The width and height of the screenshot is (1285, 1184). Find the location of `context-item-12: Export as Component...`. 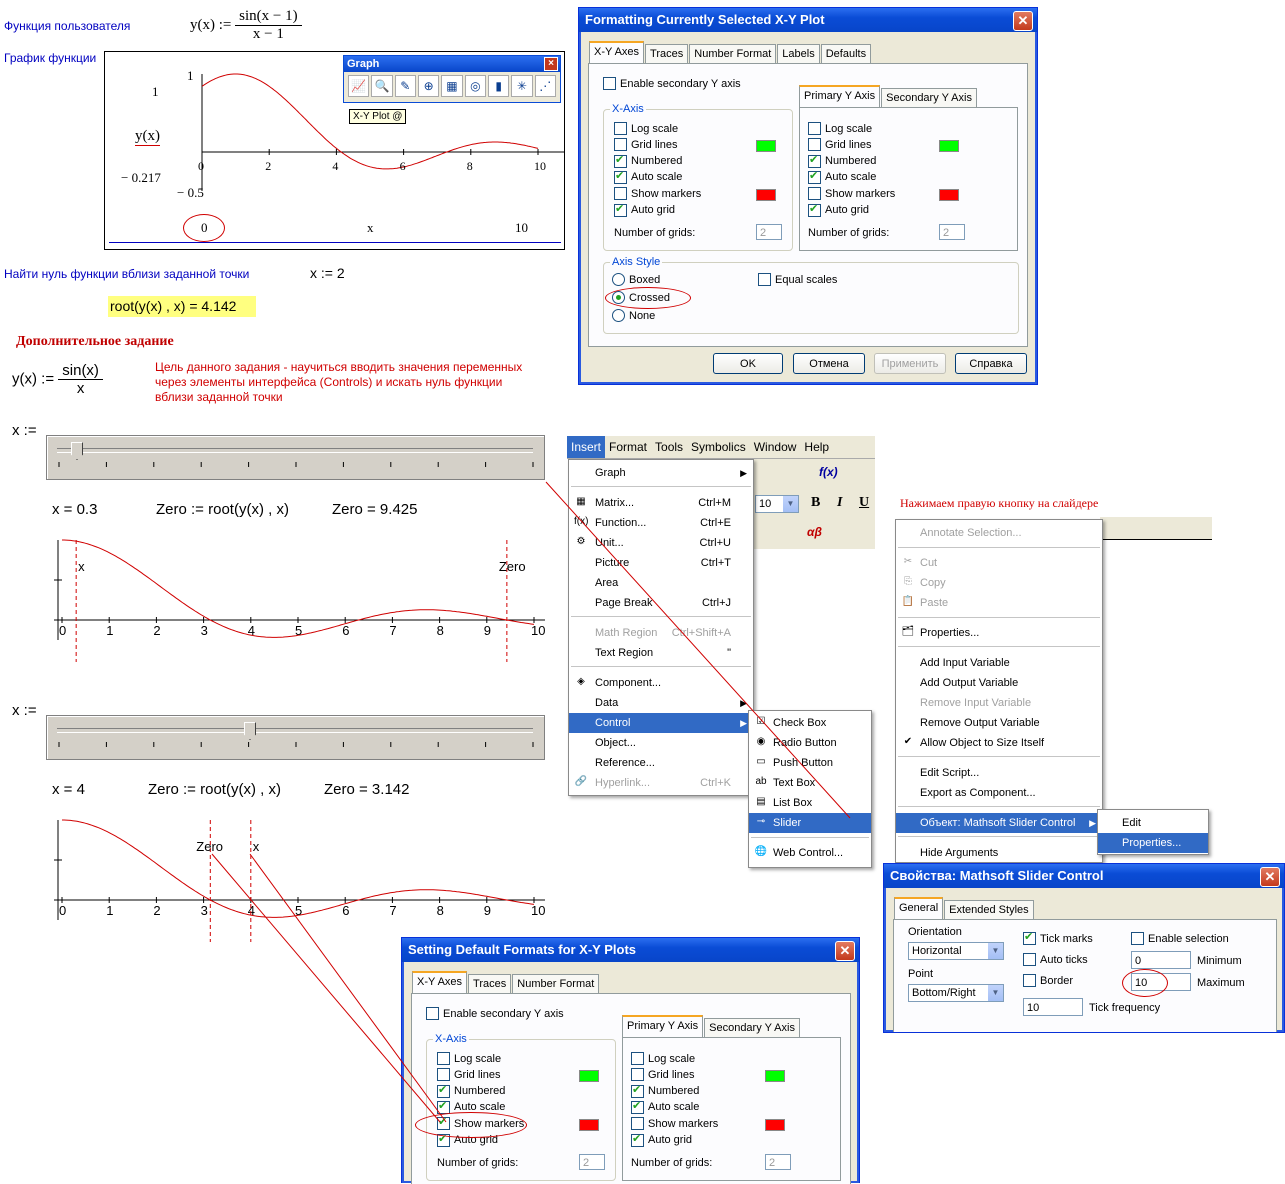

context-item-12: Export as Component... is located at coordinates (999, 793).